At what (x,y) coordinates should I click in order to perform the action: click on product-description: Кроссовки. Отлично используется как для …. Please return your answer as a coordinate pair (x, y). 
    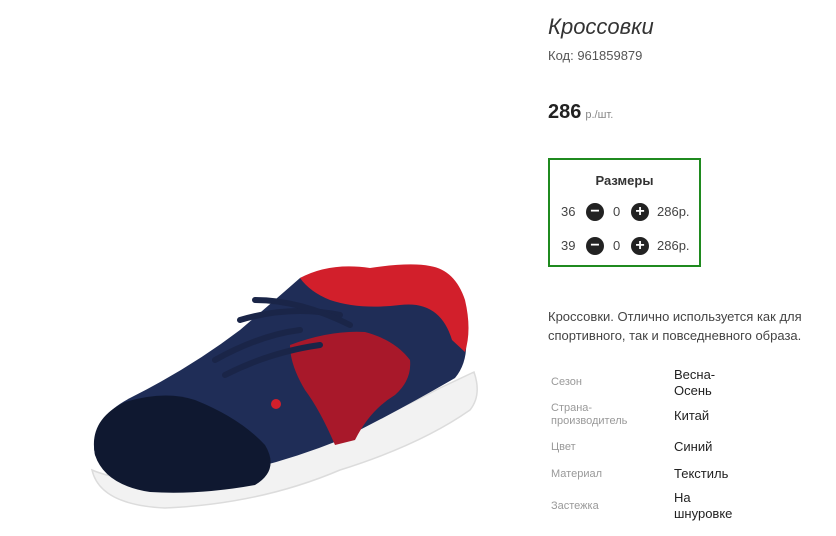
    Looking at the image, I should click on (692, 326).